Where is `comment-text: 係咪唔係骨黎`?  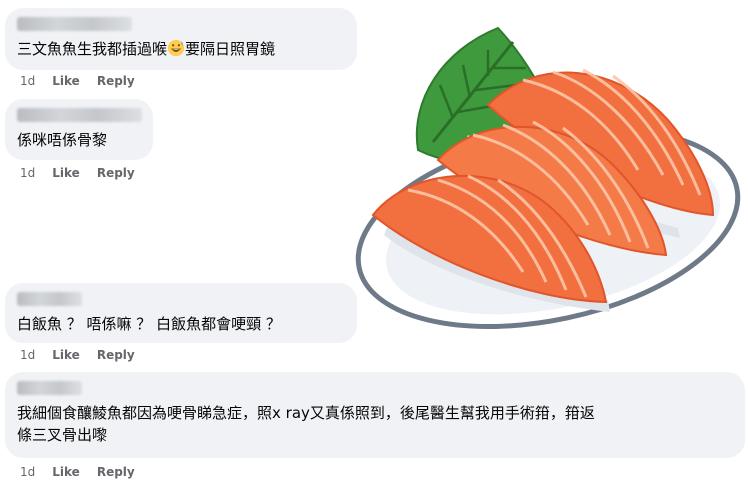
comment-text: 係咪唔係骨黎 is located at coordinates (62, 140).